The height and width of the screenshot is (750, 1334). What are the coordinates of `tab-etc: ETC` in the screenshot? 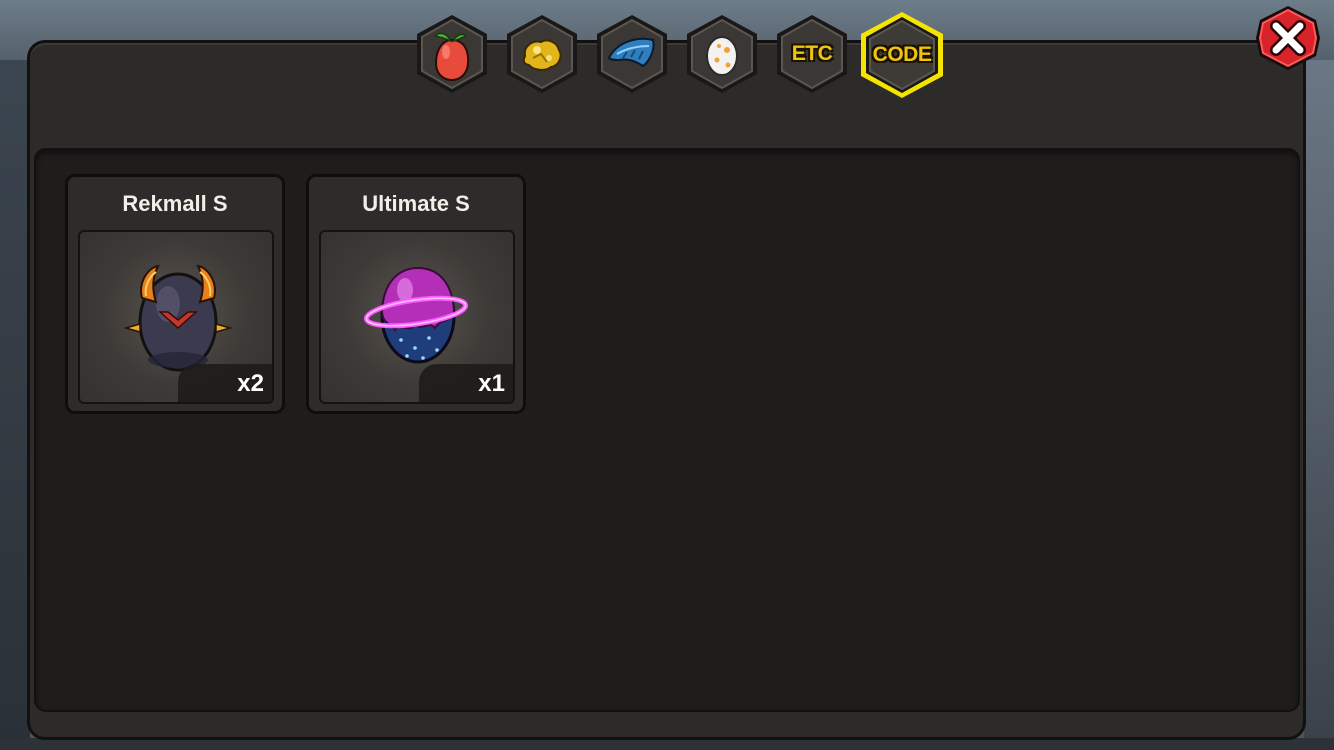 It's located at (812, 54).